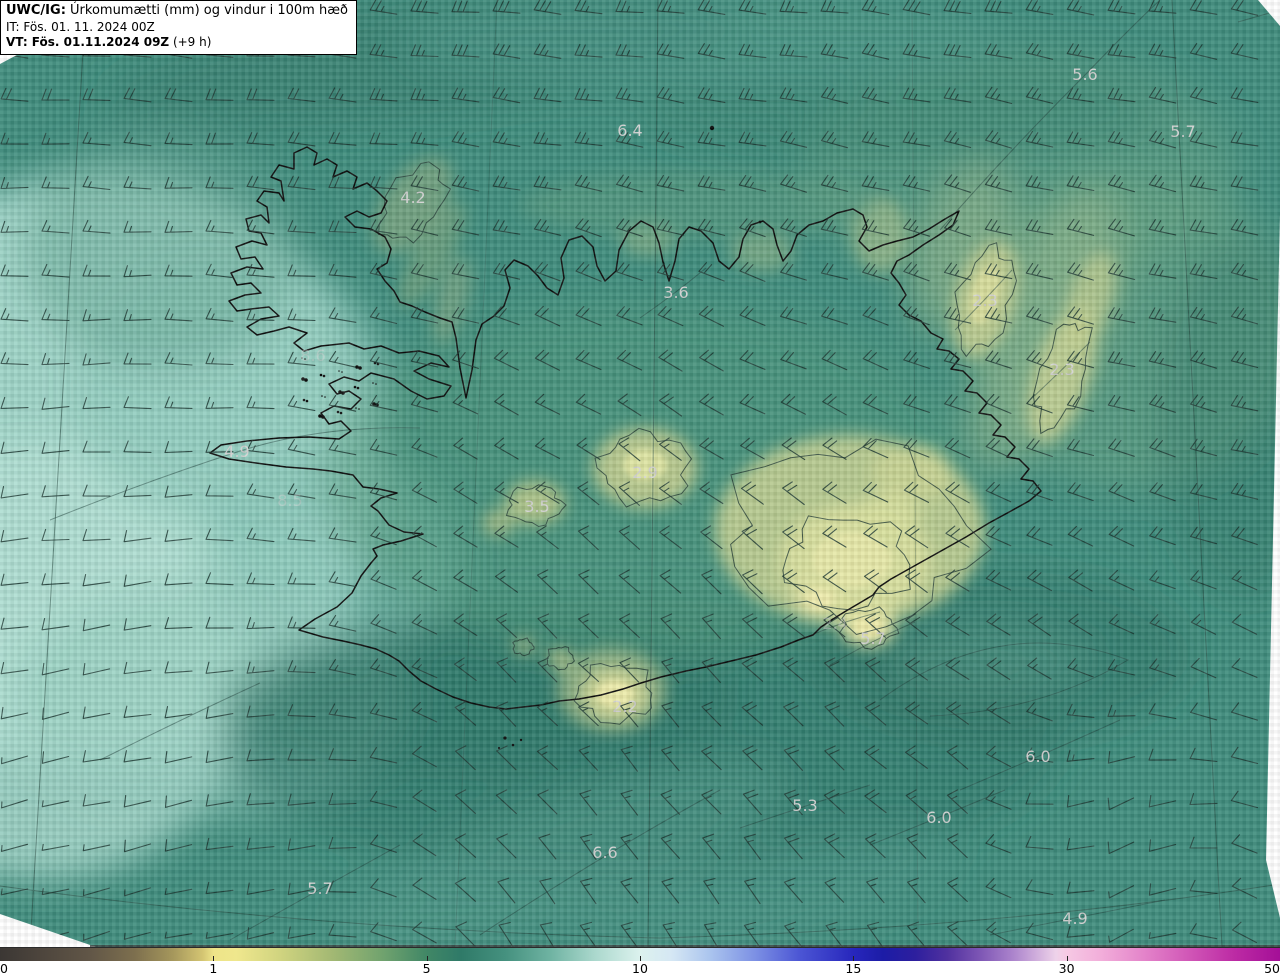 The height and width of the screenshot is (978, 1280). I want to click on valid-time: VT: Fös. 01.11.2024 09Z, so click(88, 42).